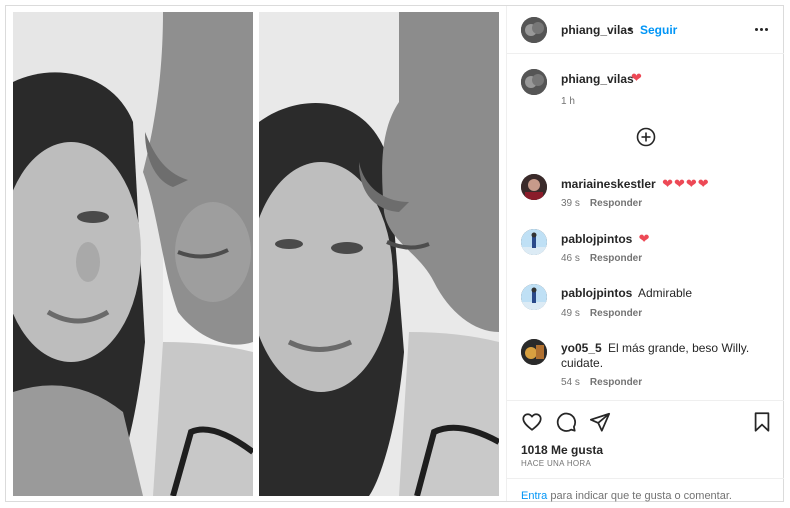  What do you see at coordinates (534, 30) in the screenshot?
I see `author-avatar` at bounding box center [534, 30].